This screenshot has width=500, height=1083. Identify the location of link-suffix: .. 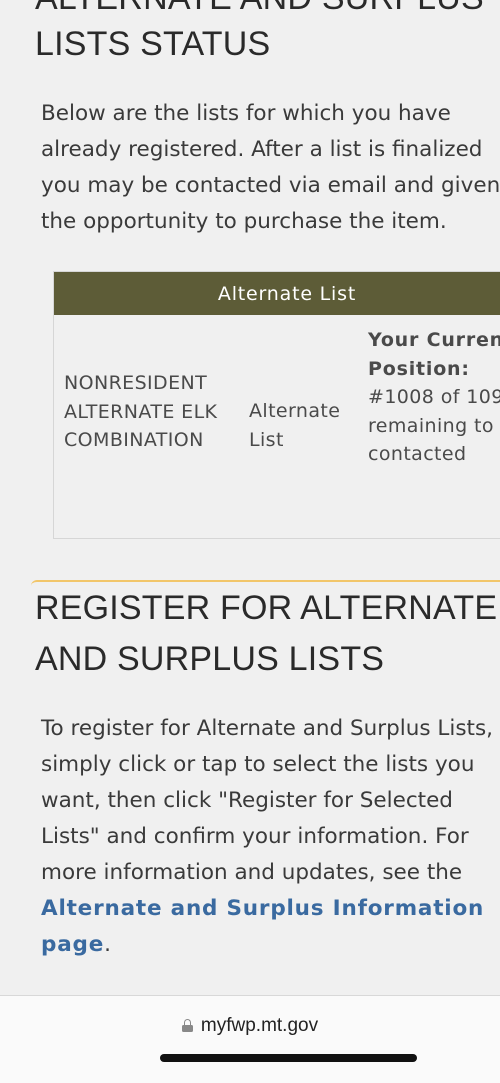
(107, 944).